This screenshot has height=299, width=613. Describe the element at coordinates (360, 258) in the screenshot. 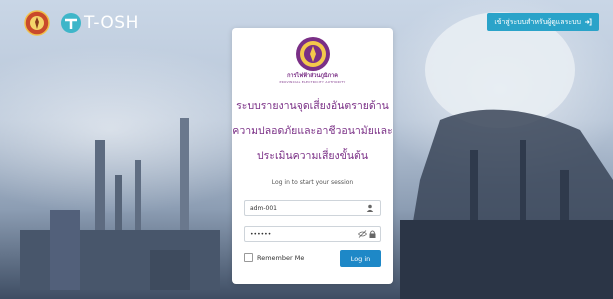

I see `login-button: Log in` at that location.